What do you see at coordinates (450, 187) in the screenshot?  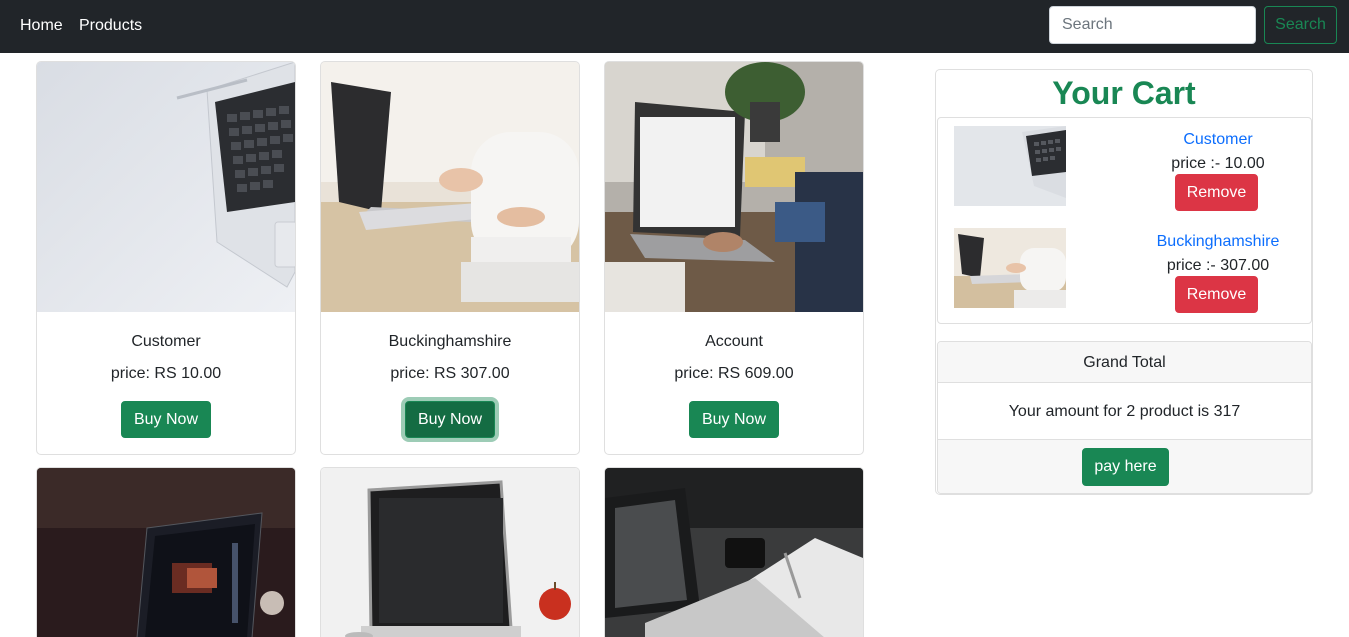 I see `person-typing-laptop-photo` at bounding box center [450, 187].